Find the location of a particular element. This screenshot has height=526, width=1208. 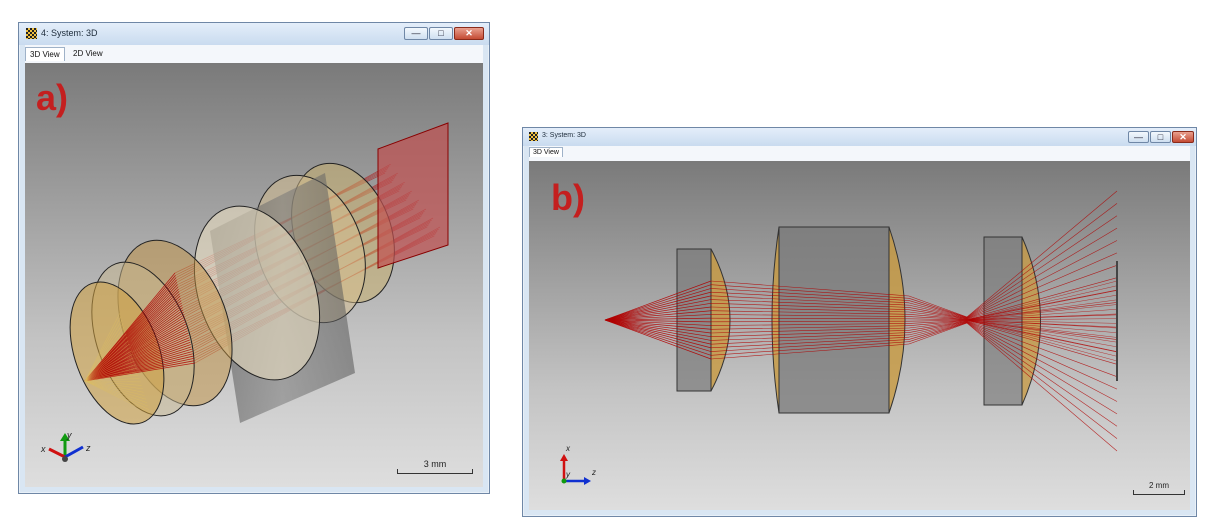

lens-1-convex is located at coordinates (720, 320).